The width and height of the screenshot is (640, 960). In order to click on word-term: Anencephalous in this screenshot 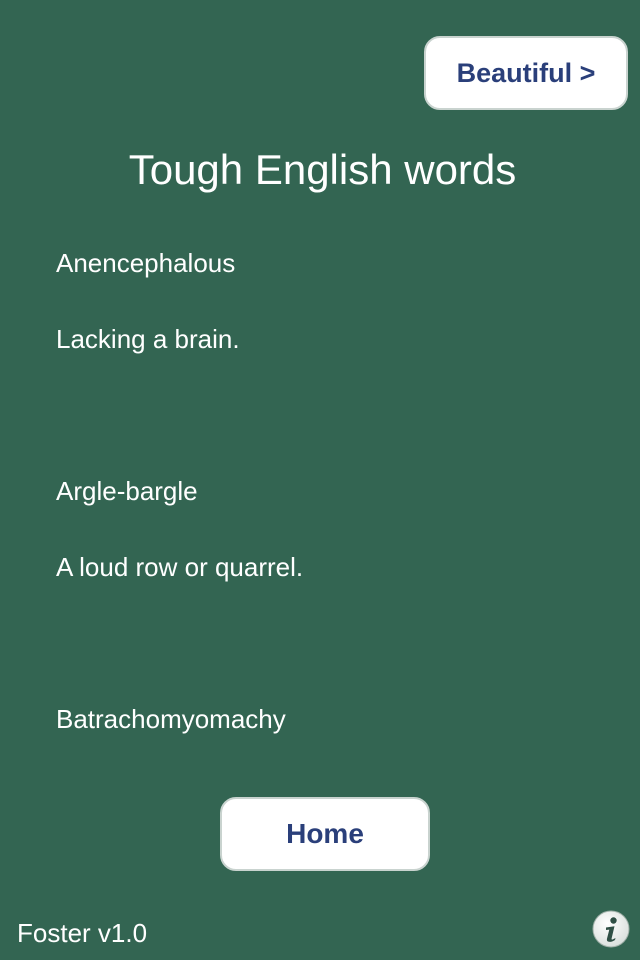, I will do `click(146, 263)`.